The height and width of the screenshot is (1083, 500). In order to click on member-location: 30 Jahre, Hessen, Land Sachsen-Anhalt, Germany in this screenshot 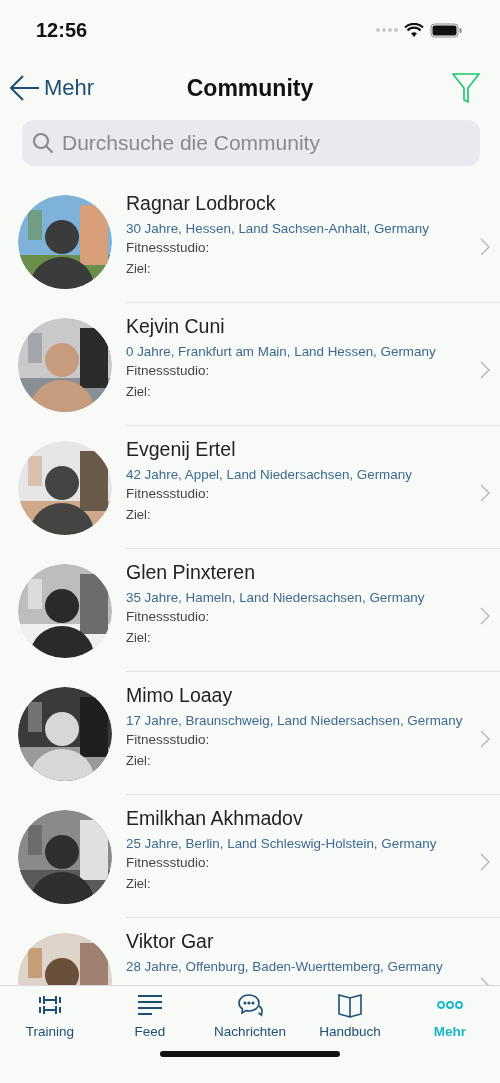, I will do `click(277, 228)`.